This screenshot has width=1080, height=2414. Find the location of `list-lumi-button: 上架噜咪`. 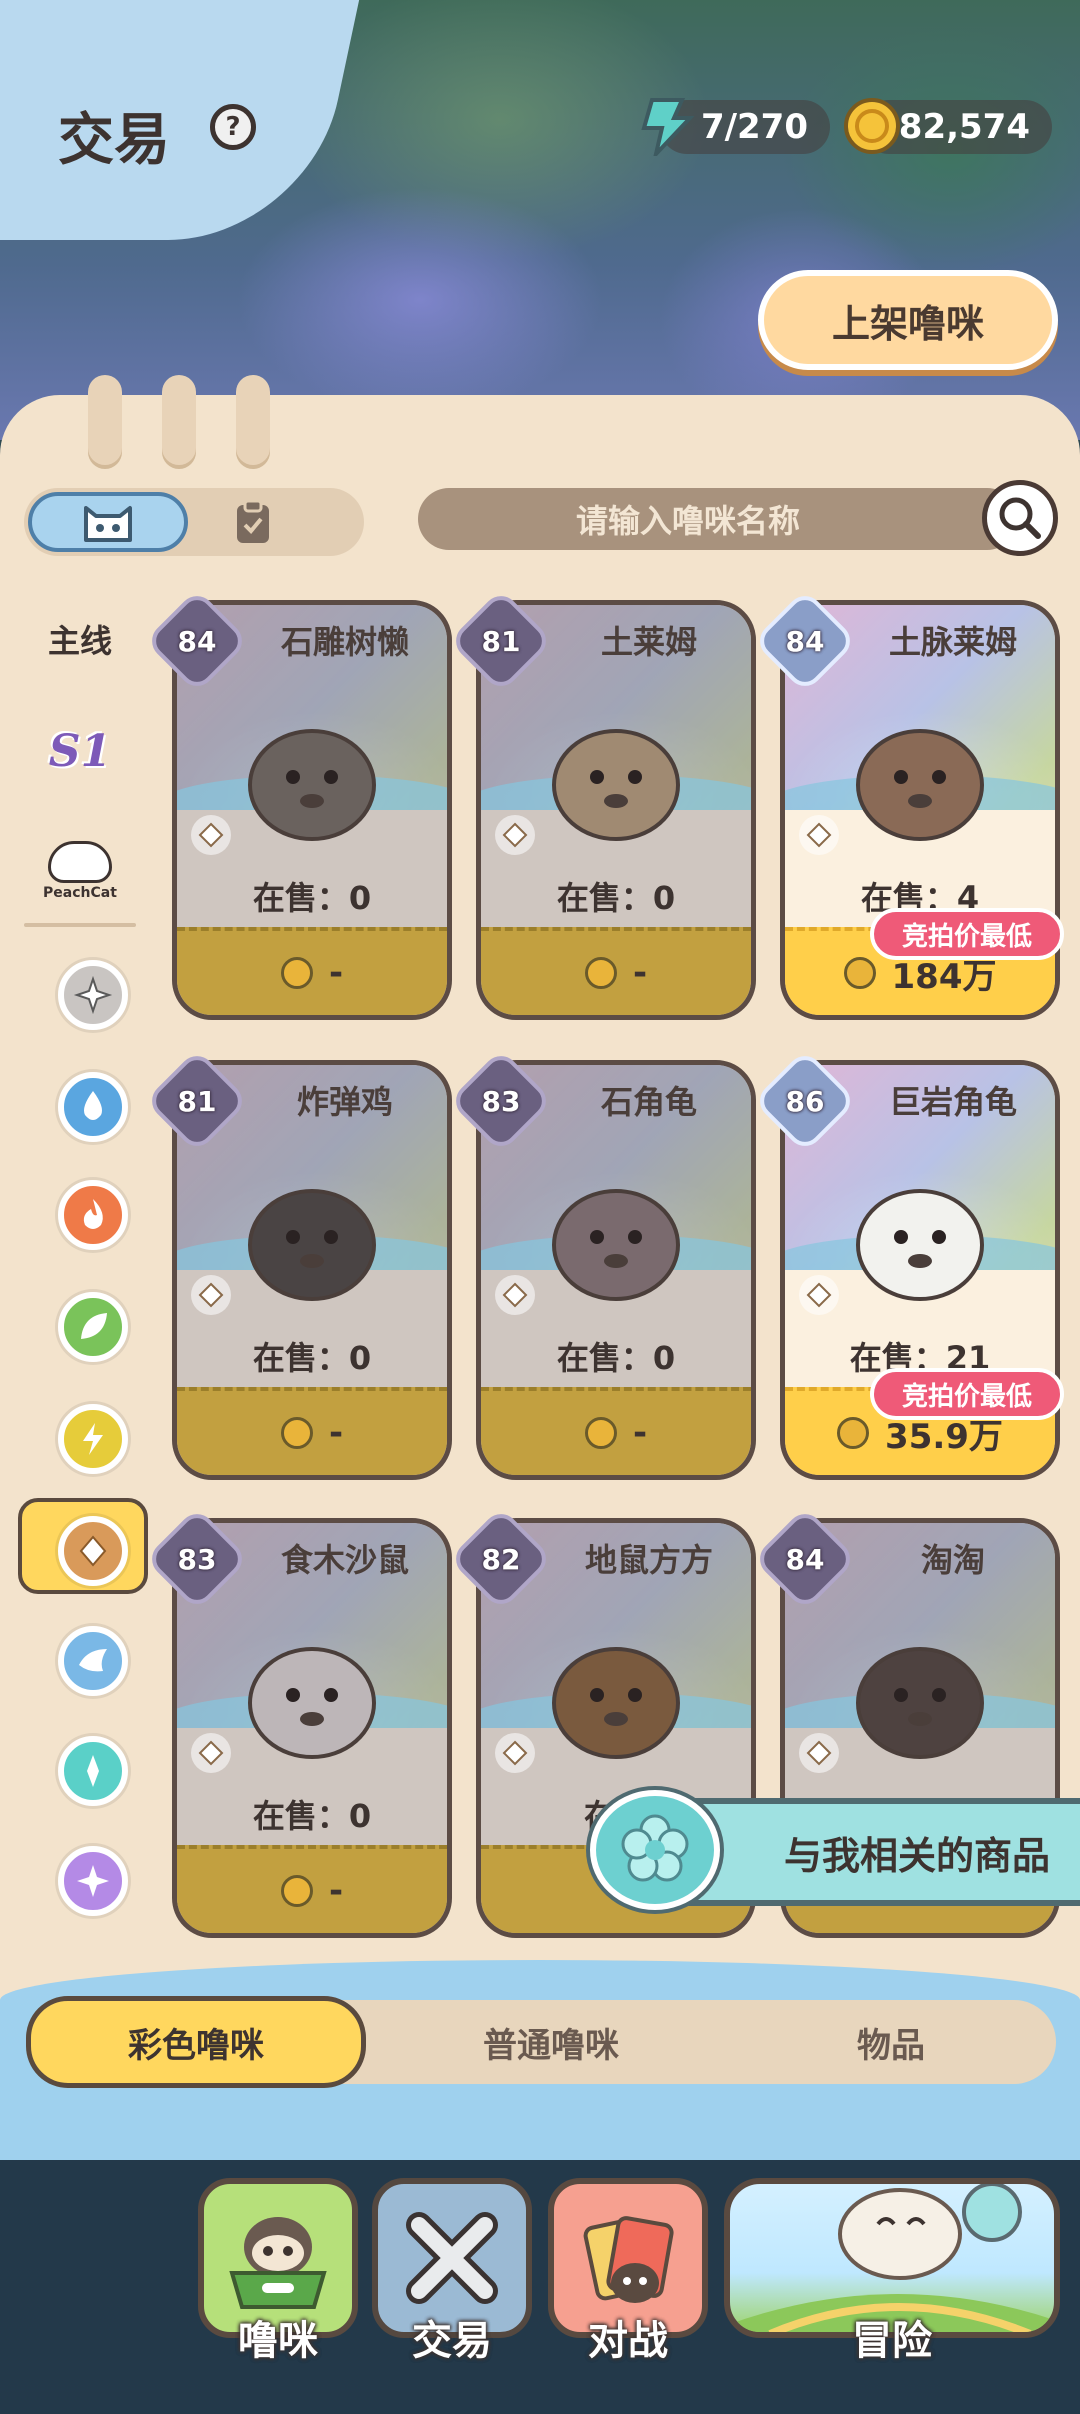

list-lumi-button: 上架噜咪 is located at coordinates (908, 320).